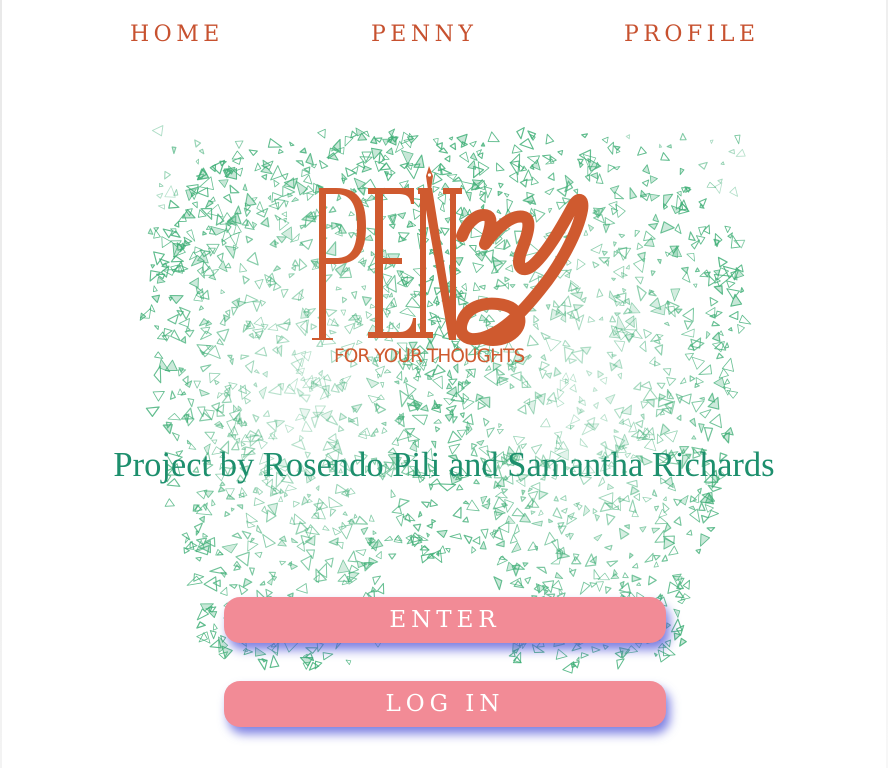  Describe the element at coordinates (424, 34) in the screenshot. I see `nav-penny-link: PENNY` at that location.